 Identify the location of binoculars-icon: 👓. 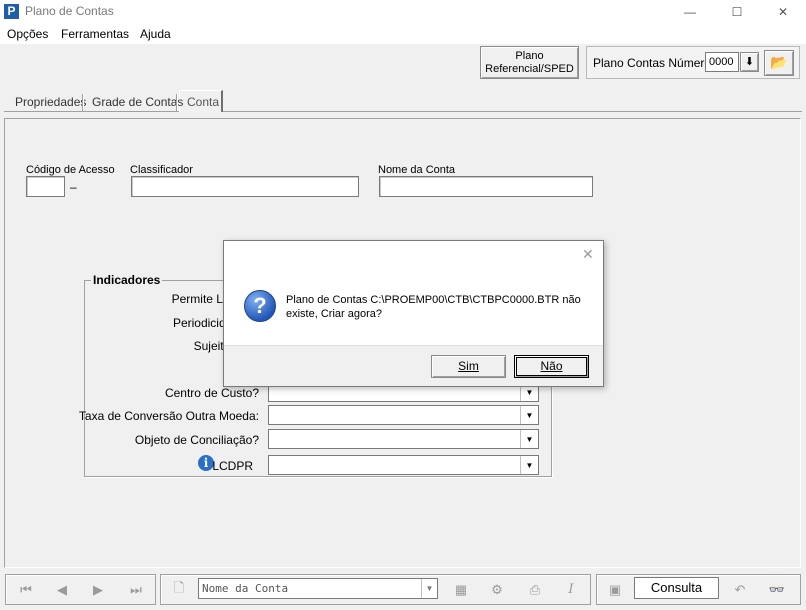
(777, 589).